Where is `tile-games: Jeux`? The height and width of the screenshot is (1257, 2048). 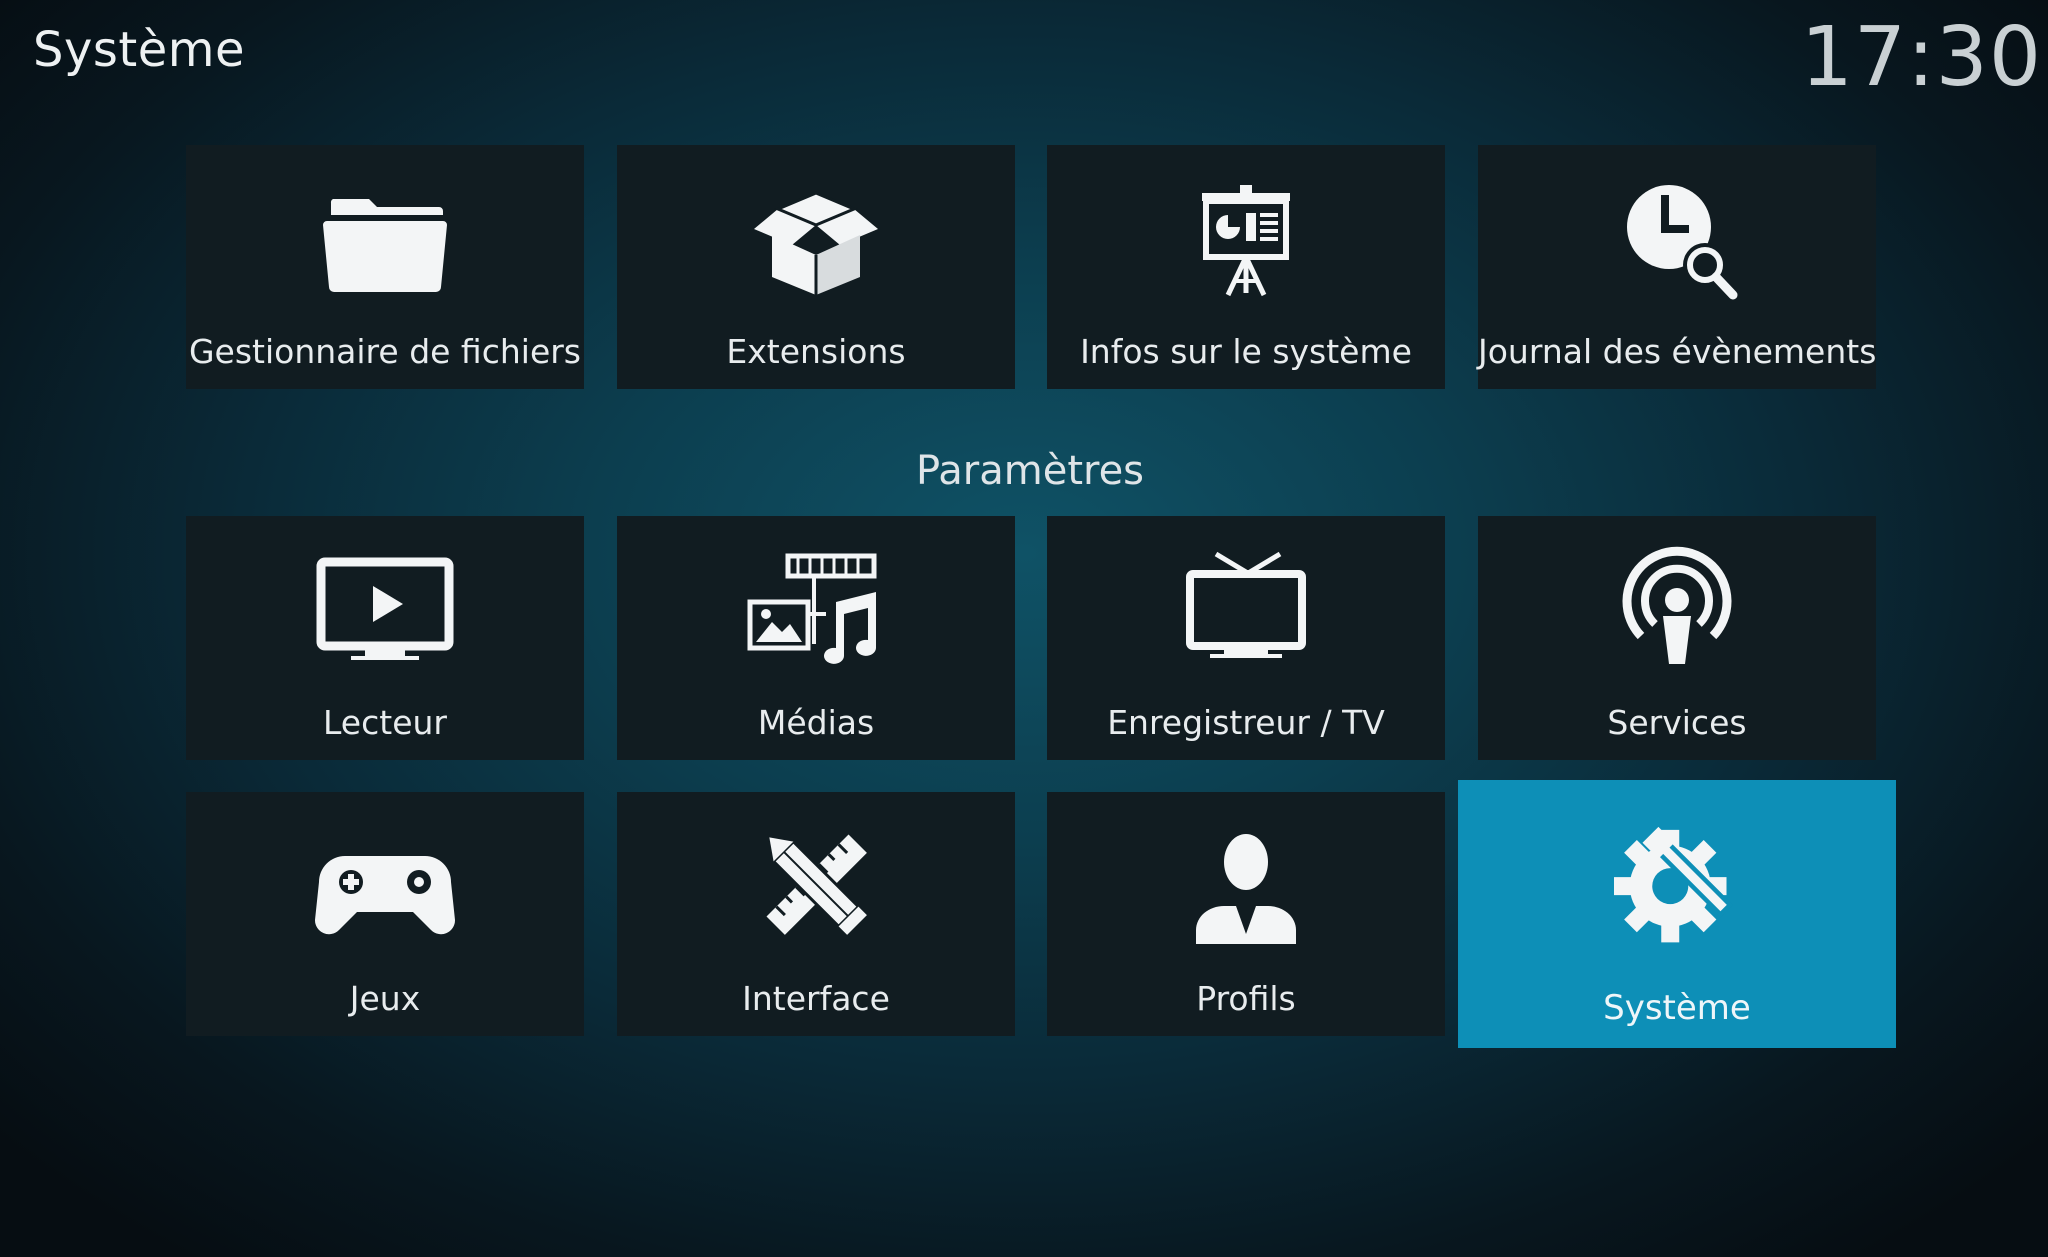
tile-games: Jeux is located at coordinates (385, 914).